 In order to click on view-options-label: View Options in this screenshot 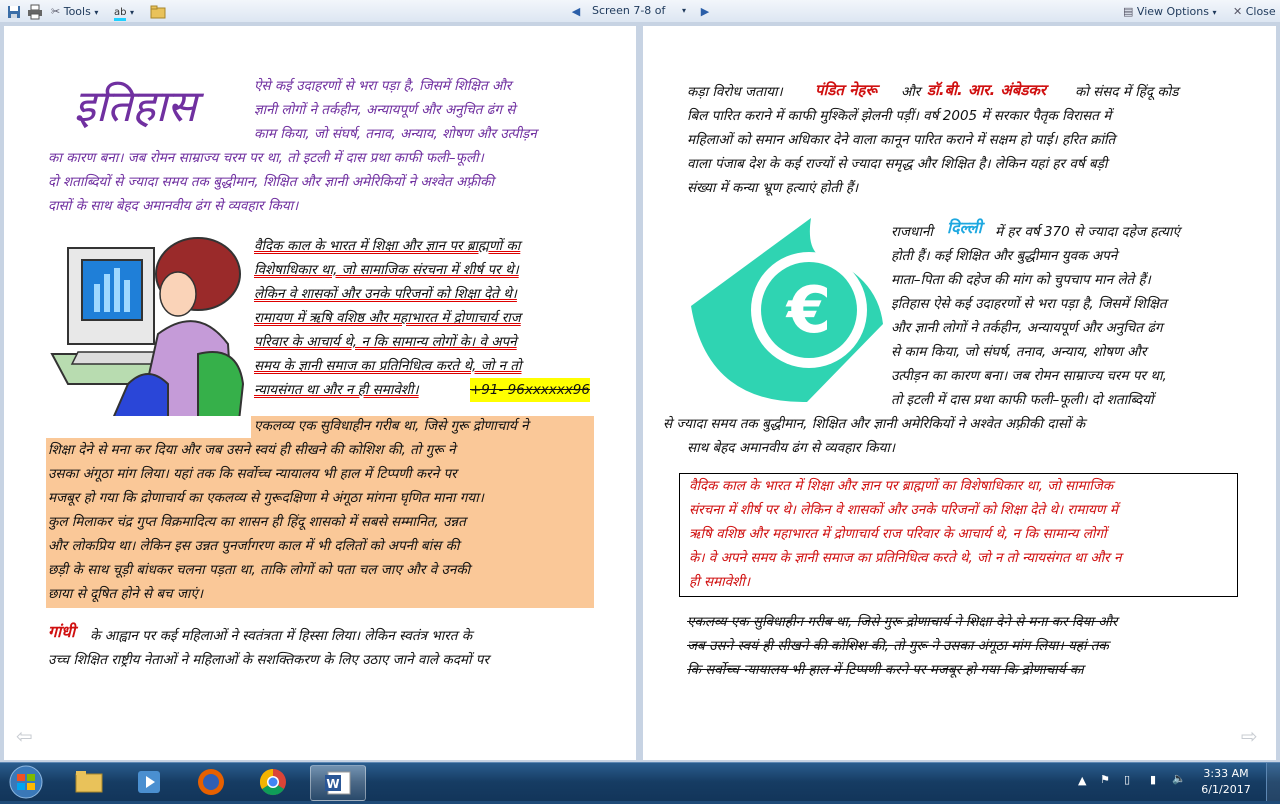, I will do `click(1172, 11)`.